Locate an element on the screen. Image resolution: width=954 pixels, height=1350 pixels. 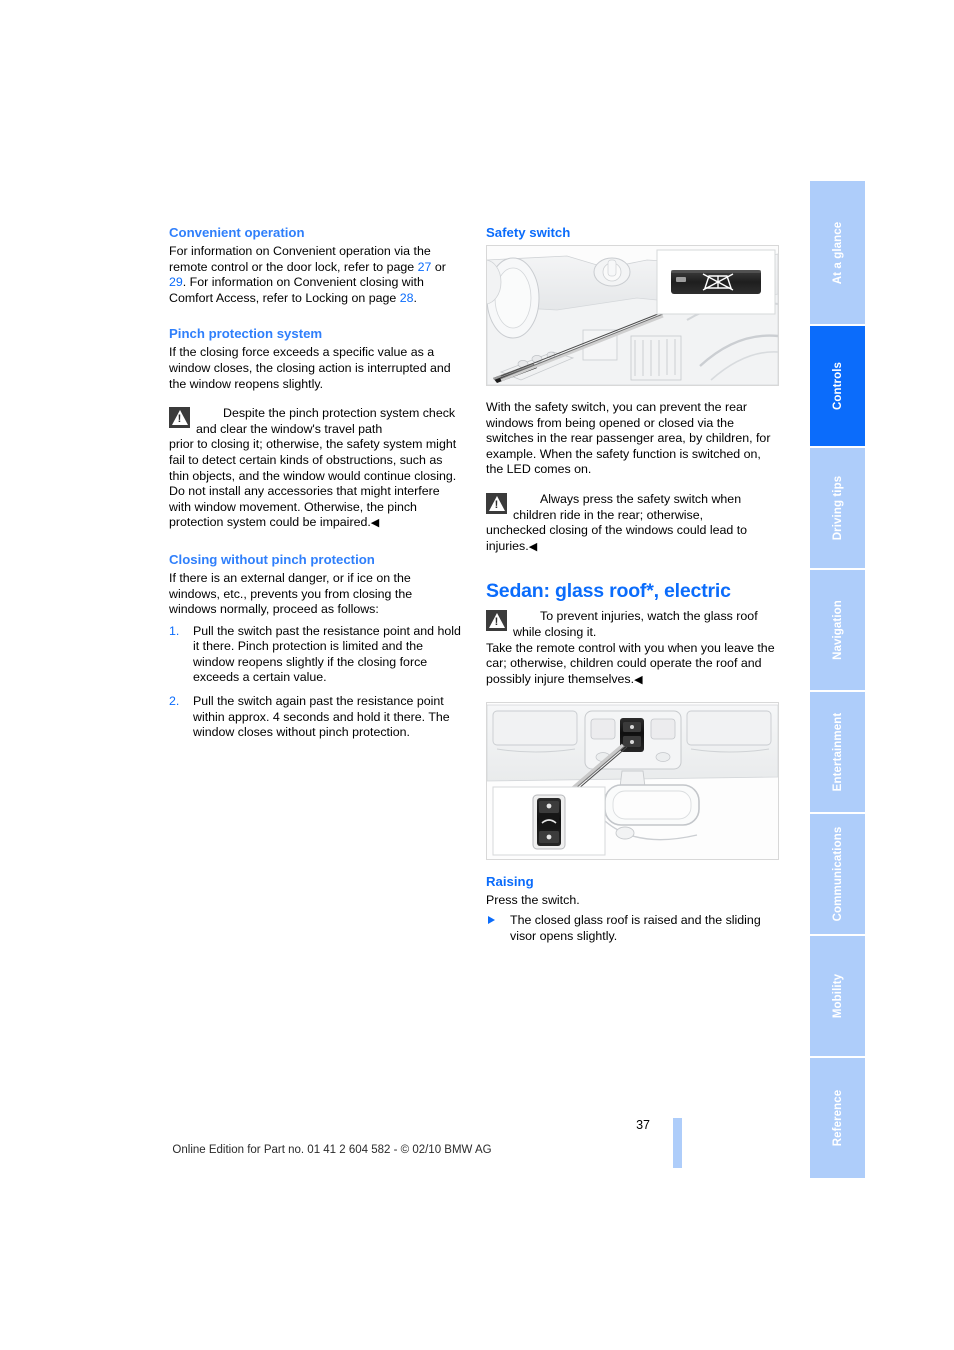
heading-convenient-operation: Convenient operation is located at coordinates (237, 232).